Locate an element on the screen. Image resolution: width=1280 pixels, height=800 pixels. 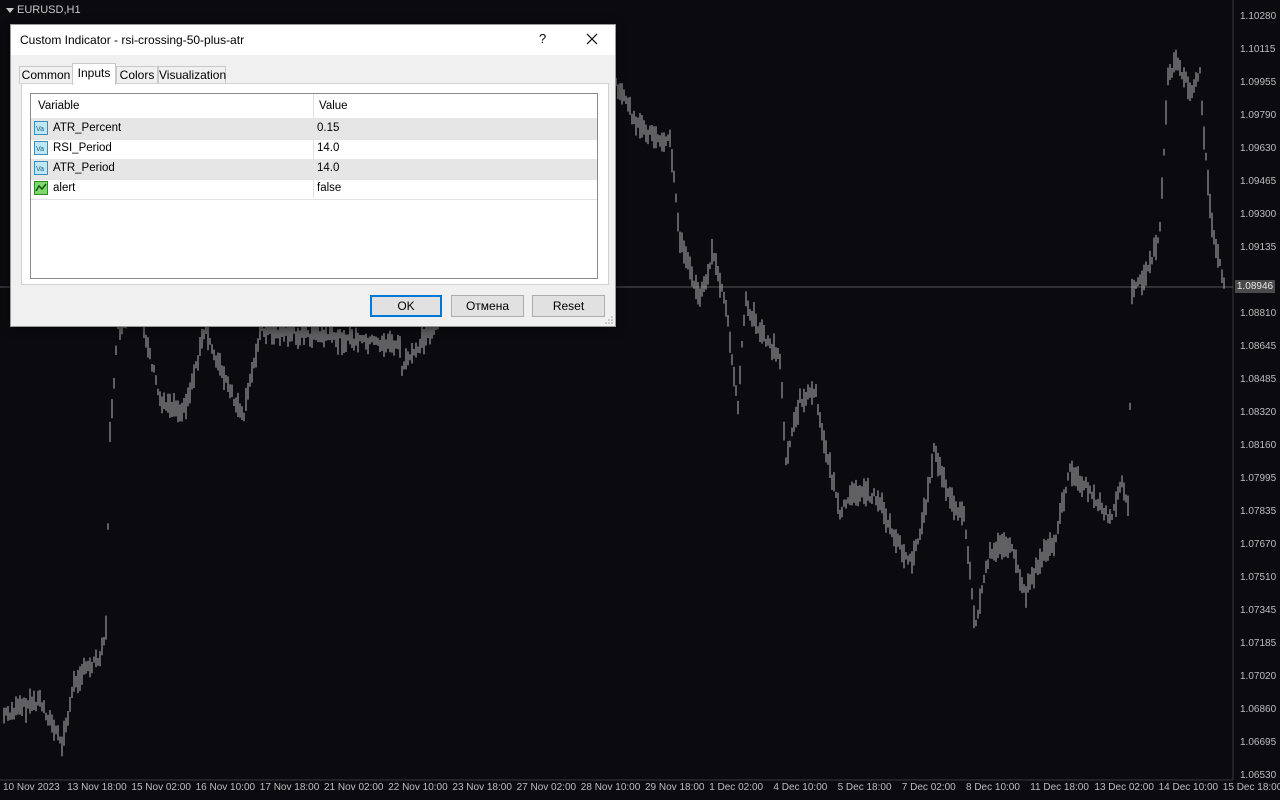
price-tick-label: 1.10280 is located at coordinates (1258, 16).